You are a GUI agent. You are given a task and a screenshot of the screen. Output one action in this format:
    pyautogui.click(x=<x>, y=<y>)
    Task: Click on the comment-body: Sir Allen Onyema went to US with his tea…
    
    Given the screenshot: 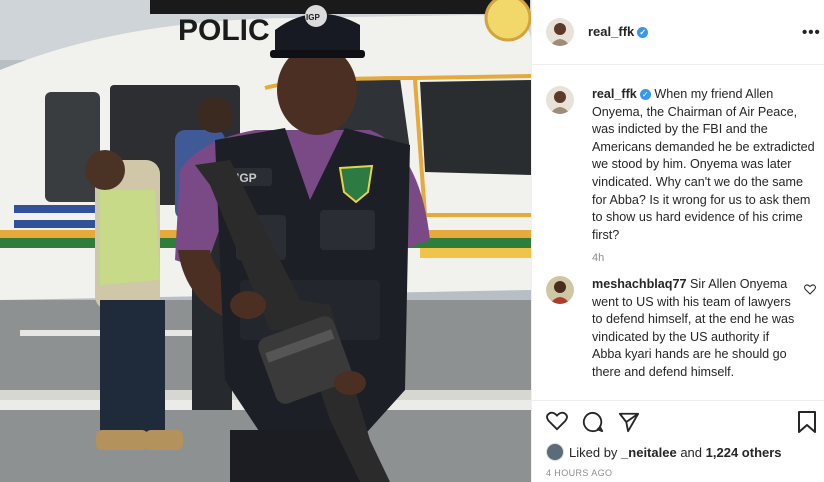 What is the action you would take?
    pyautogui.click(x=693, y=328)
    